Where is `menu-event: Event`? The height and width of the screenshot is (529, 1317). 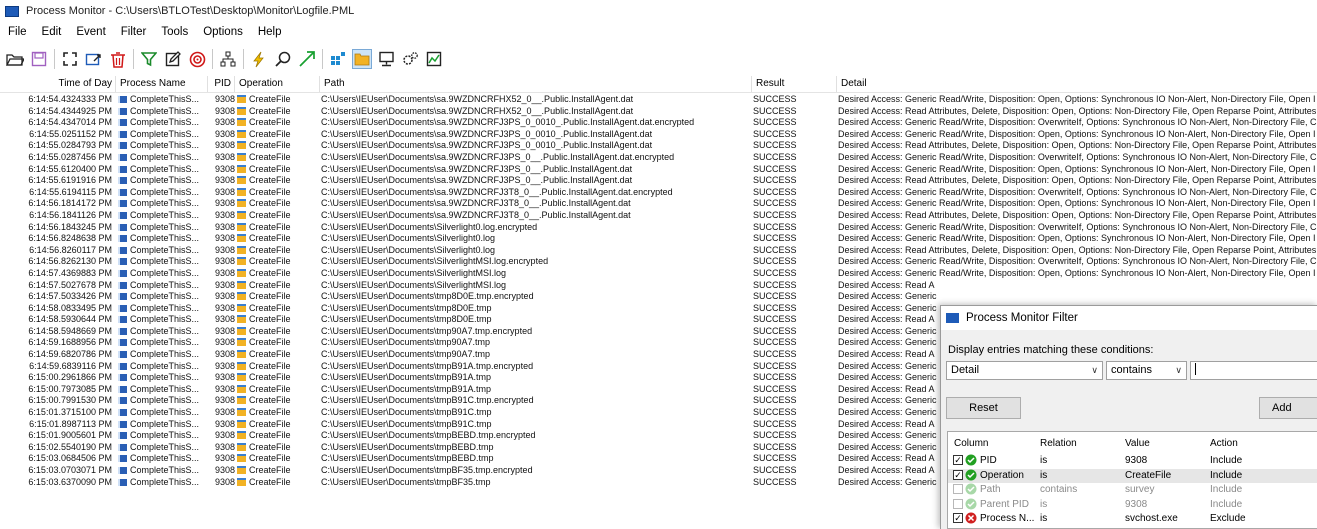
menu-event: Event is located at coordinates (90, 32).